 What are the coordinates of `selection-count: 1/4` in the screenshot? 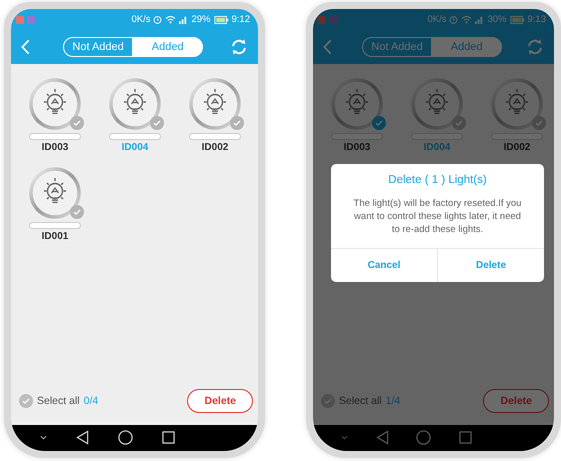 It's located at (393, 401).